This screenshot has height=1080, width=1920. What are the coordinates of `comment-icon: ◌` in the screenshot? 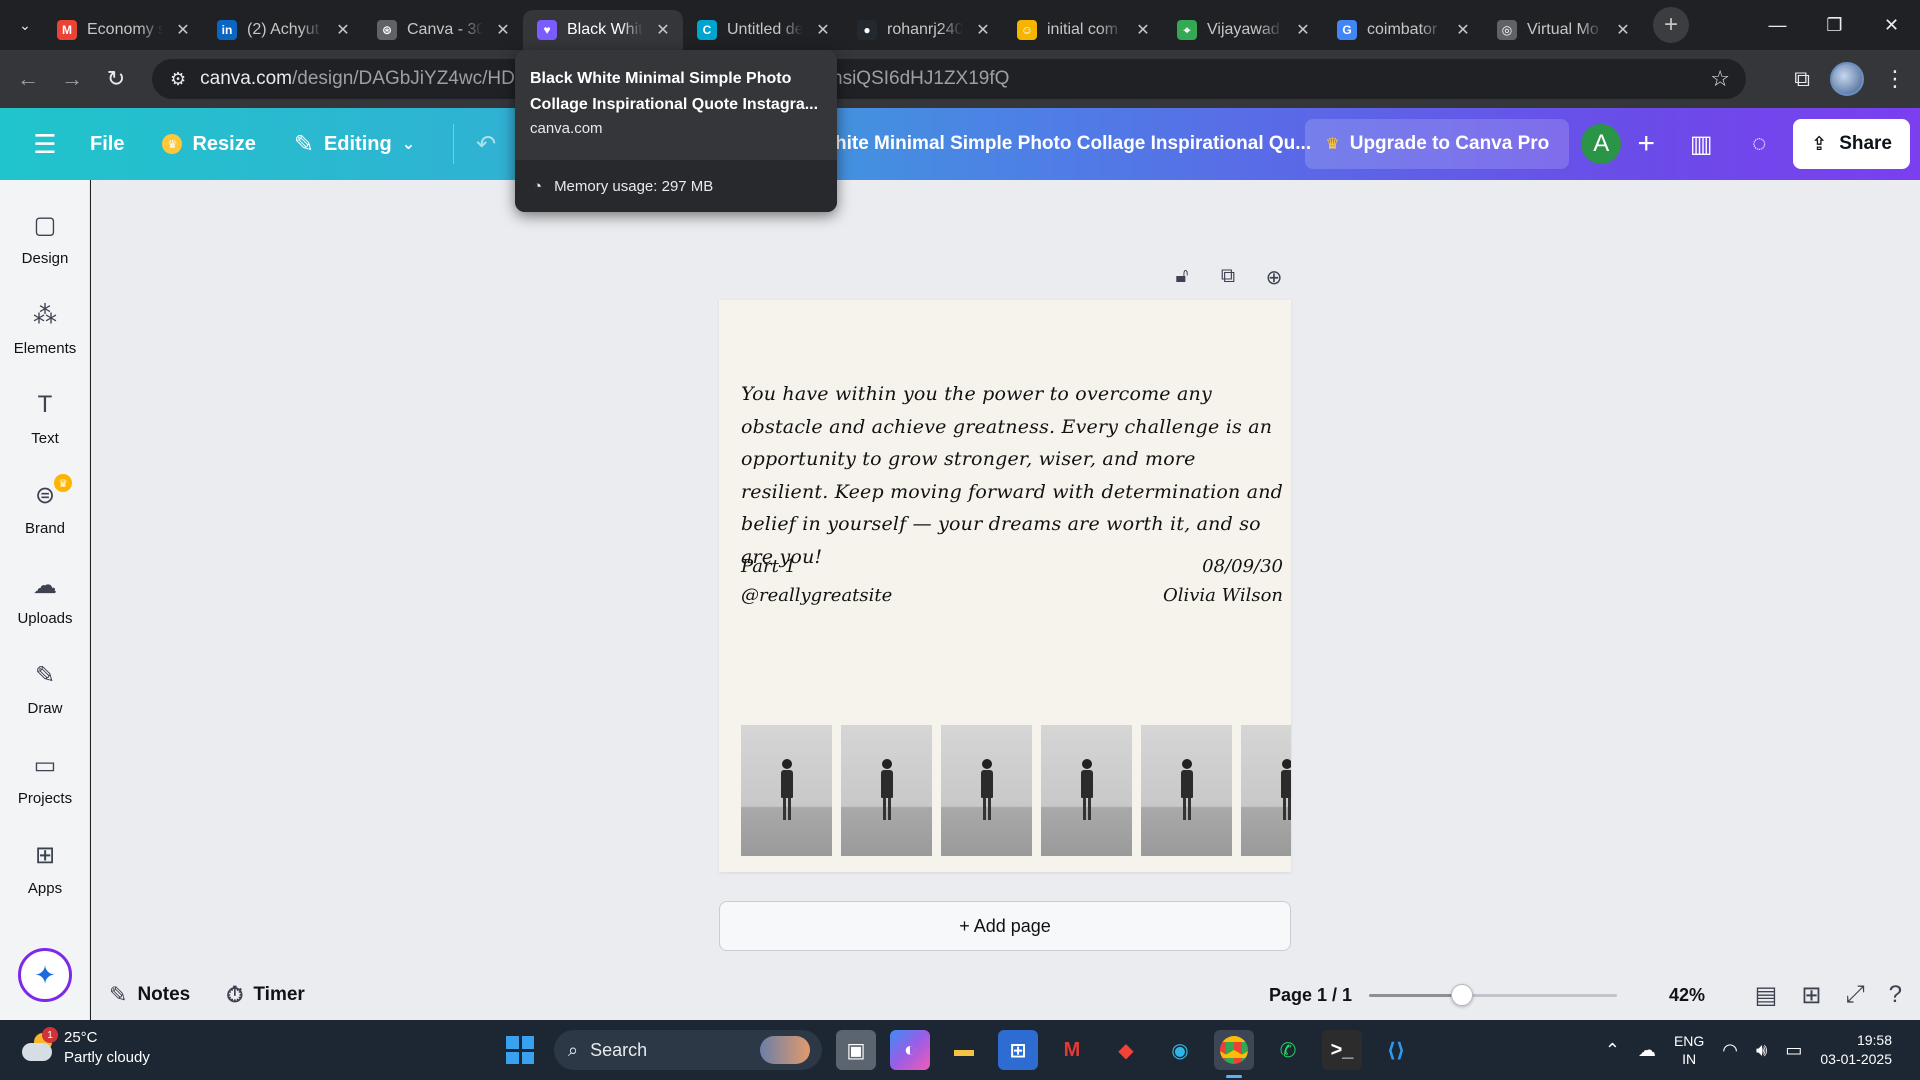 It's located at (1759, 144).